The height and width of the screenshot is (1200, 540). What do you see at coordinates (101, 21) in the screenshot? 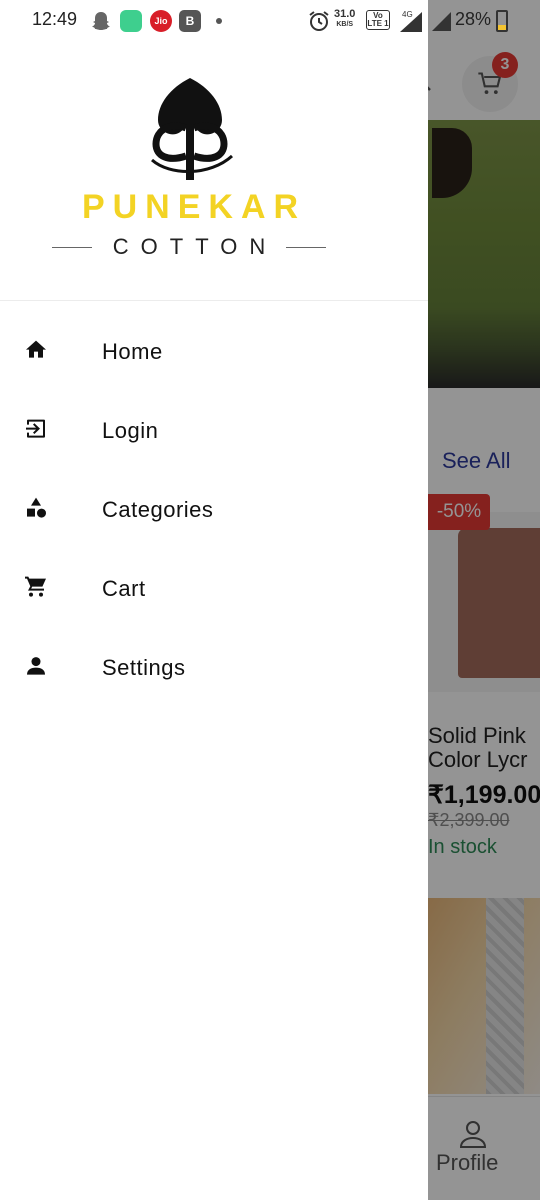
I see `snapchat-icon` at bounding box center [101, 21].